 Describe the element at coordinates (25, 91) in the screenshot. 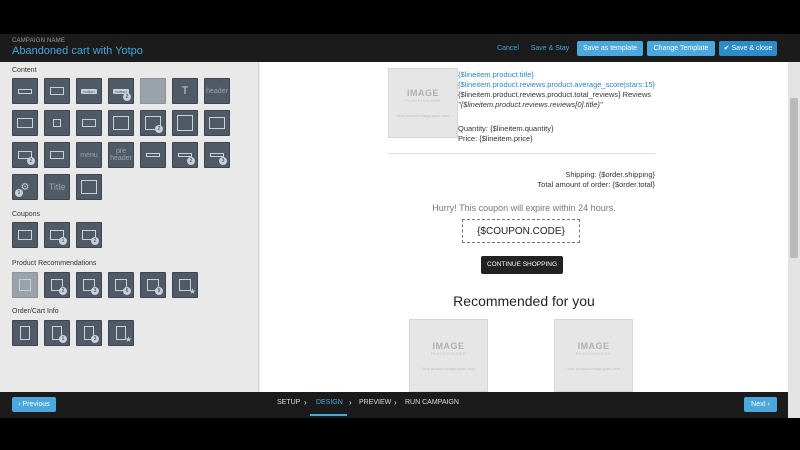

I see `block-divider` at that location.